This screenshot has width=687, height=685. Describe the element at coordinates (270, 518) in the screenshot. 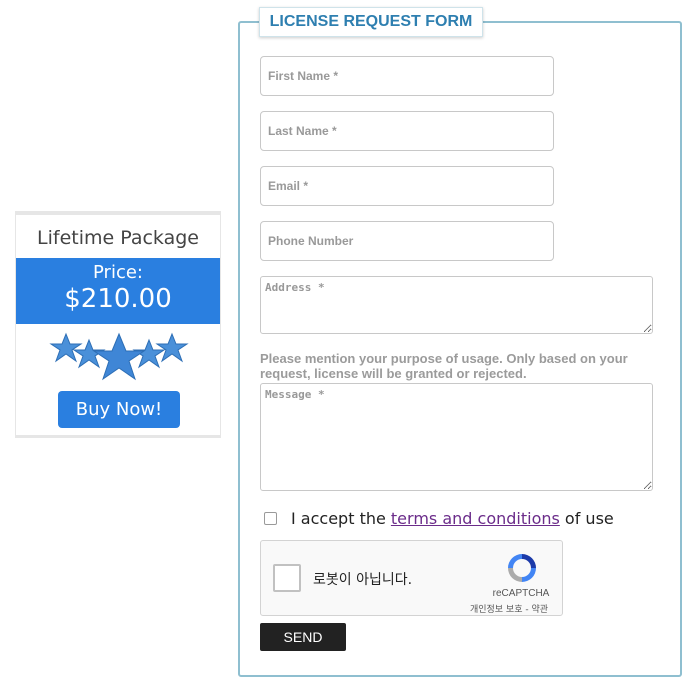

I see `terms-checkbox` at that location.